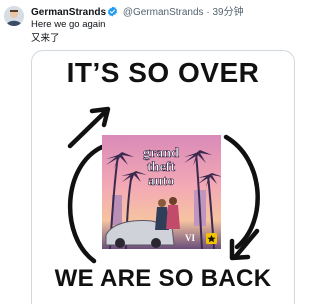 This screenshot has width=320, height=304. I want to click on author-name: GermanStrands, so click(68, 12).